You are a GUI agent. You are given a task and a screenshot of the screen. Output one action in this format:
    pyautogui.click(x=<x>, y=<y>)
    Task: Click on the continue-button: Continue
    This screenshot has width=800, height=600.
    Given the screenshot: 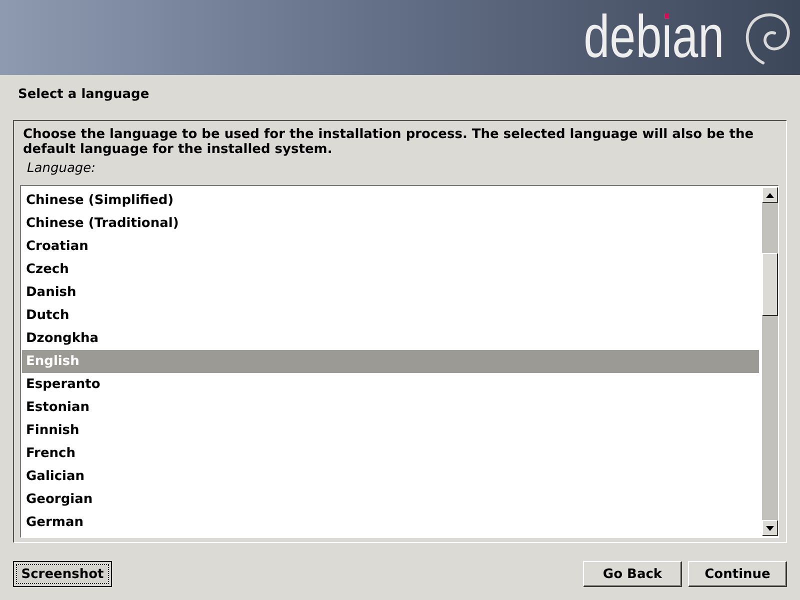 What is the action you would take?
    pyautogui.click(x=737, y=574)
    